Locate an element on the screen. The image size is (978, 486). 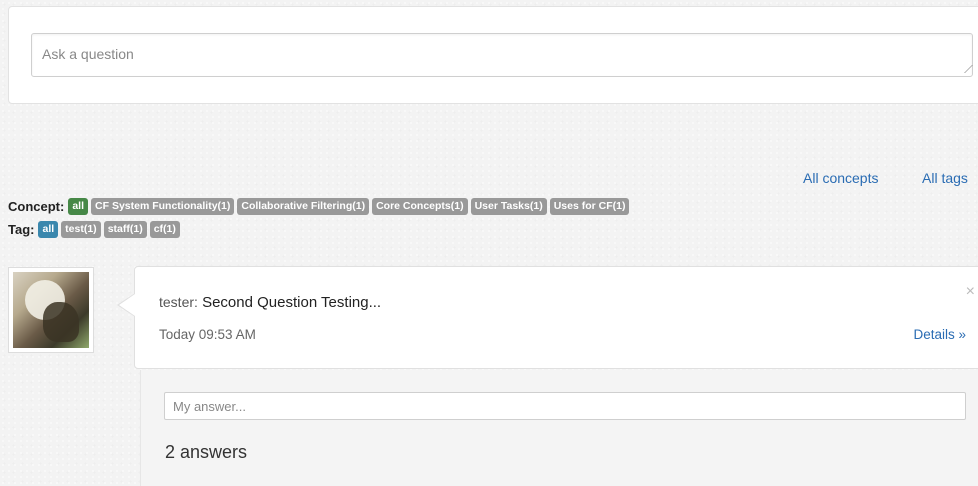
speech-bubble-arrow-inner is located at coordinates (127, 305).